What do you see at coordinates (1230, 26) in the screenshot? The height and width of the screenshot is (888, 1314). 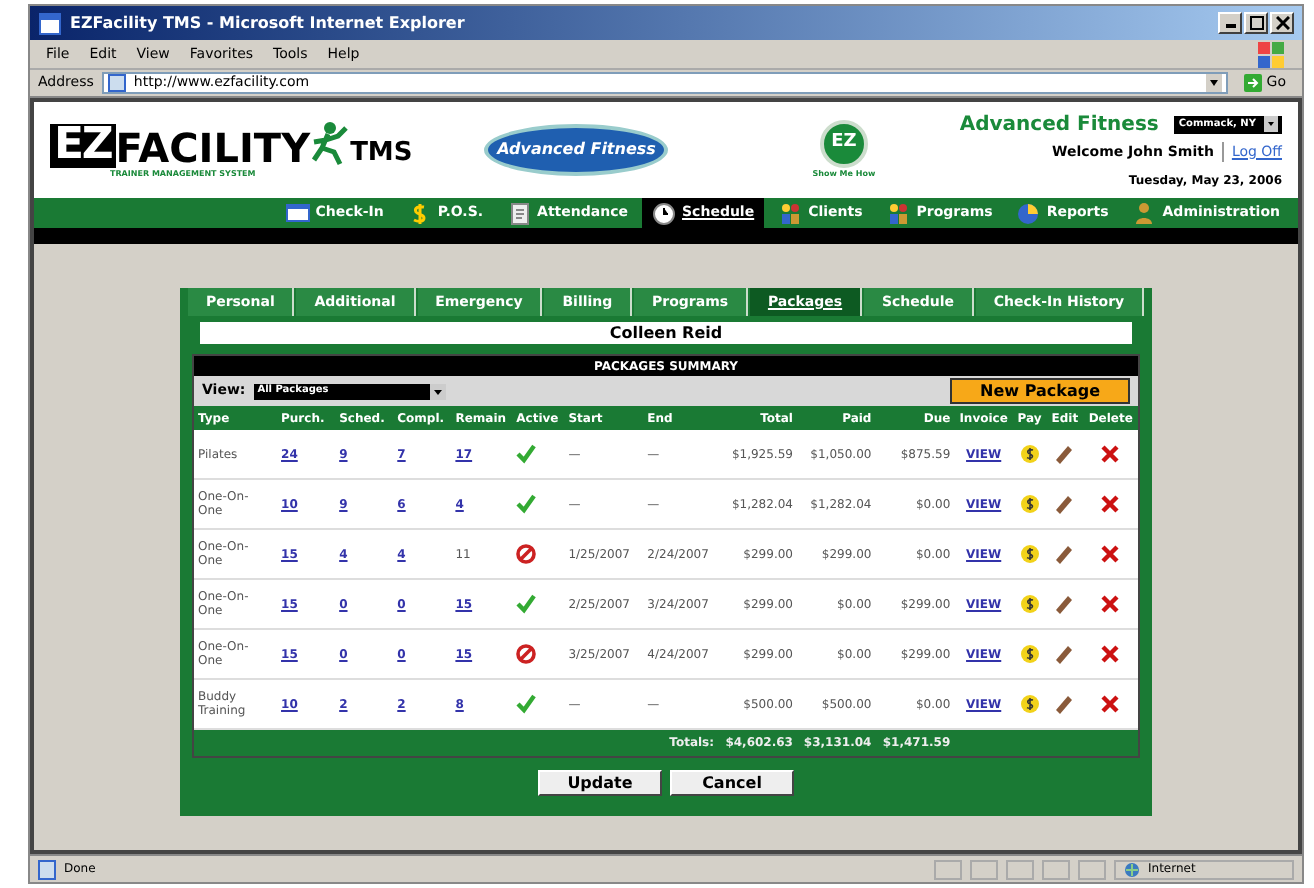 I see `minimize-icon` at bounding box center [1230, 26].